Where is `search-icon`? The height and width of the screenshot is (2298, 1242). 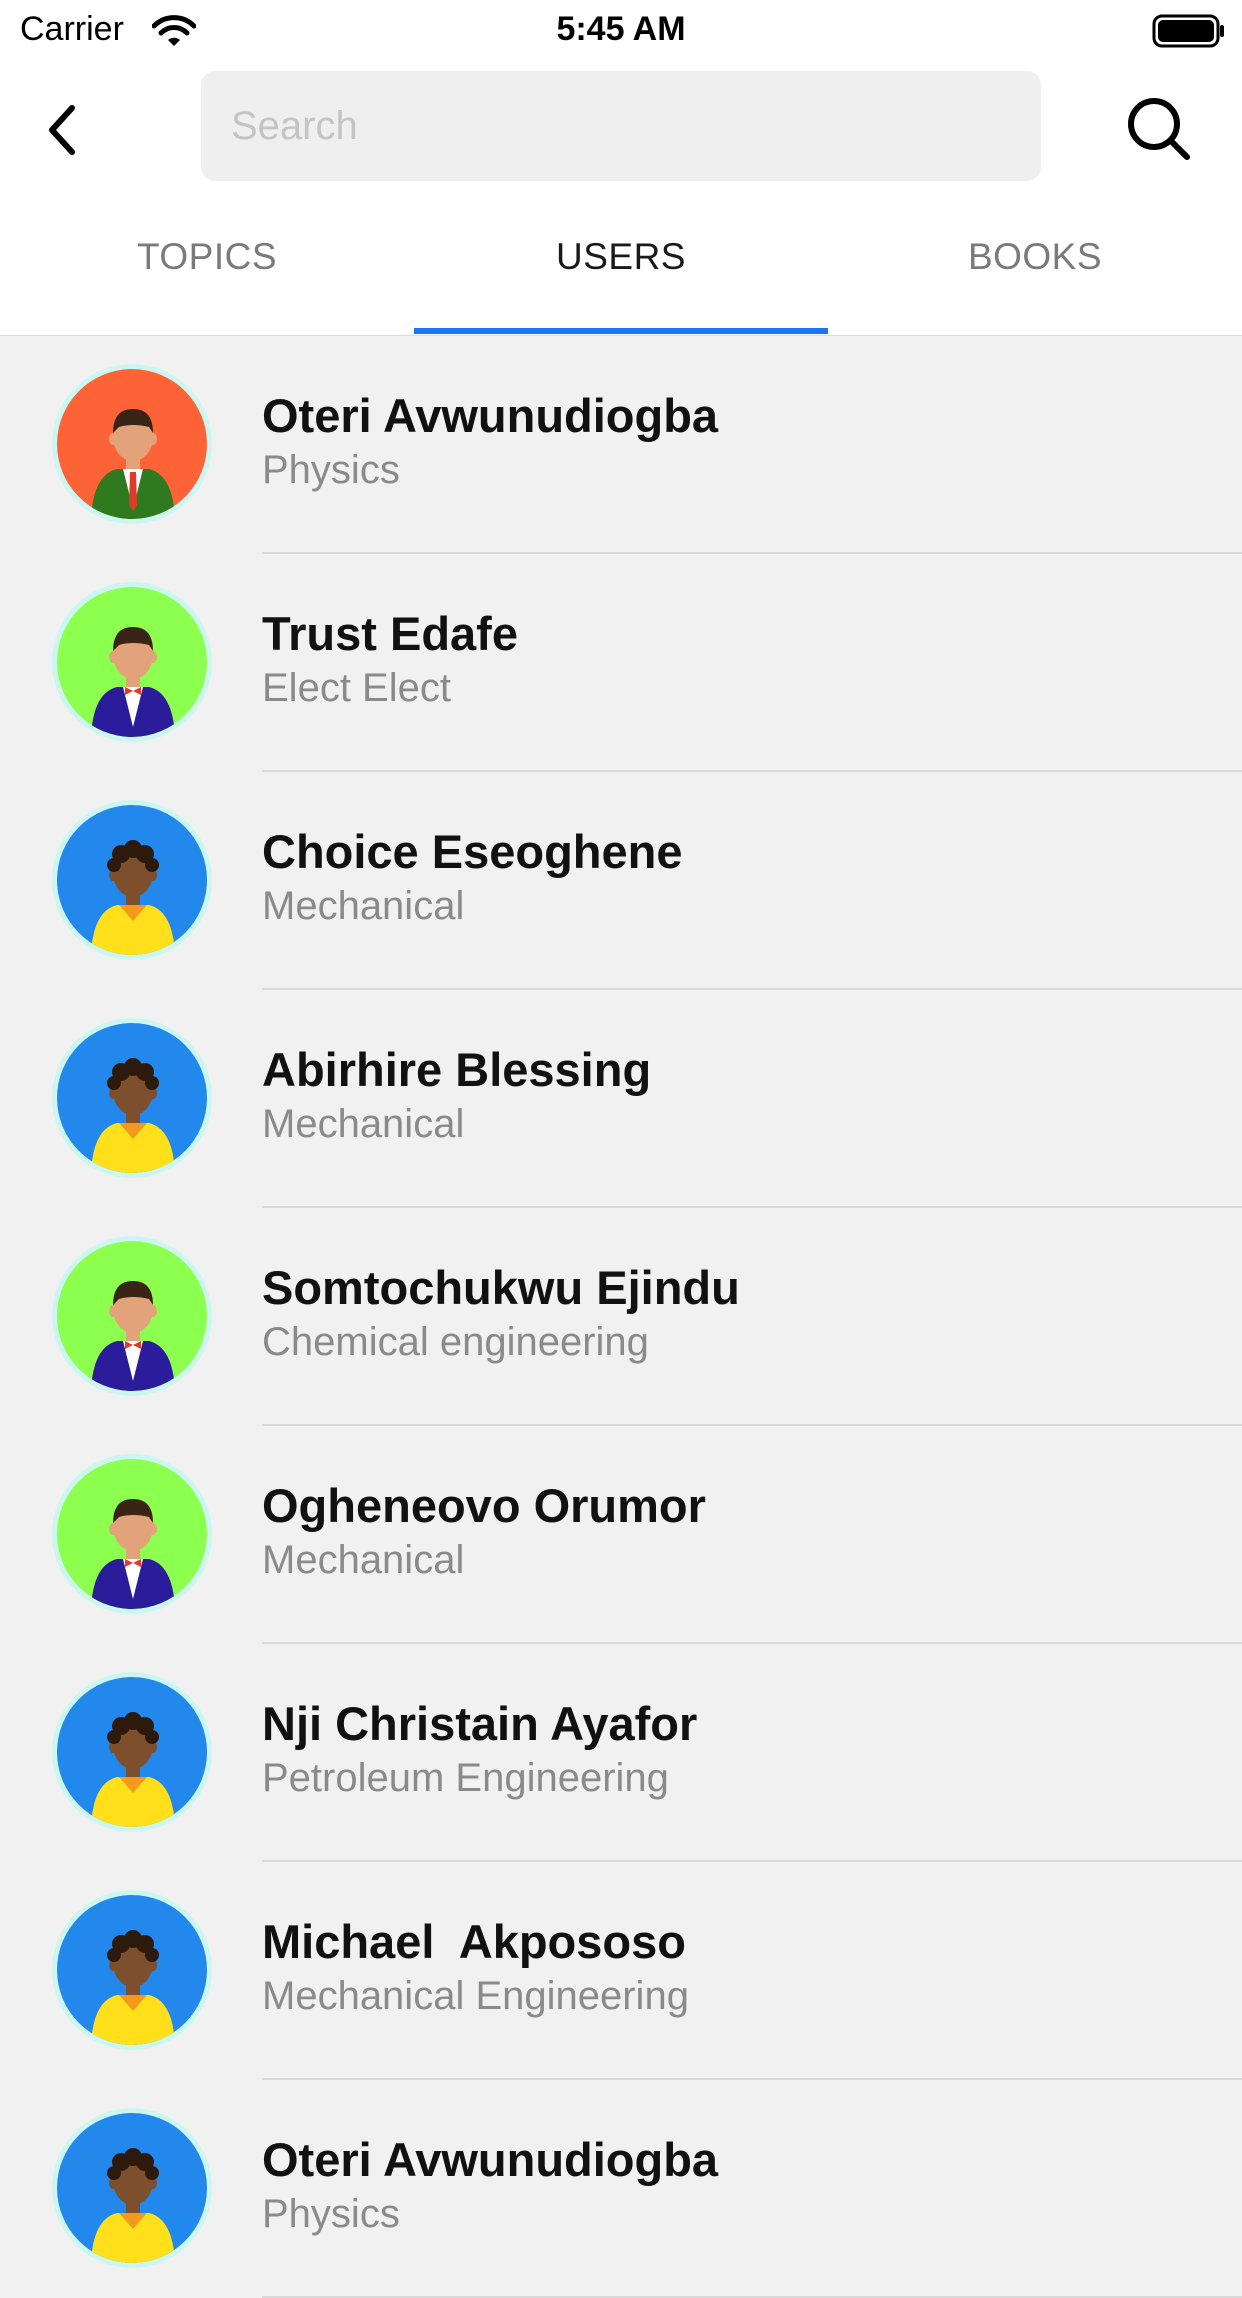 search-icon is located at coordinates (1159, 129).